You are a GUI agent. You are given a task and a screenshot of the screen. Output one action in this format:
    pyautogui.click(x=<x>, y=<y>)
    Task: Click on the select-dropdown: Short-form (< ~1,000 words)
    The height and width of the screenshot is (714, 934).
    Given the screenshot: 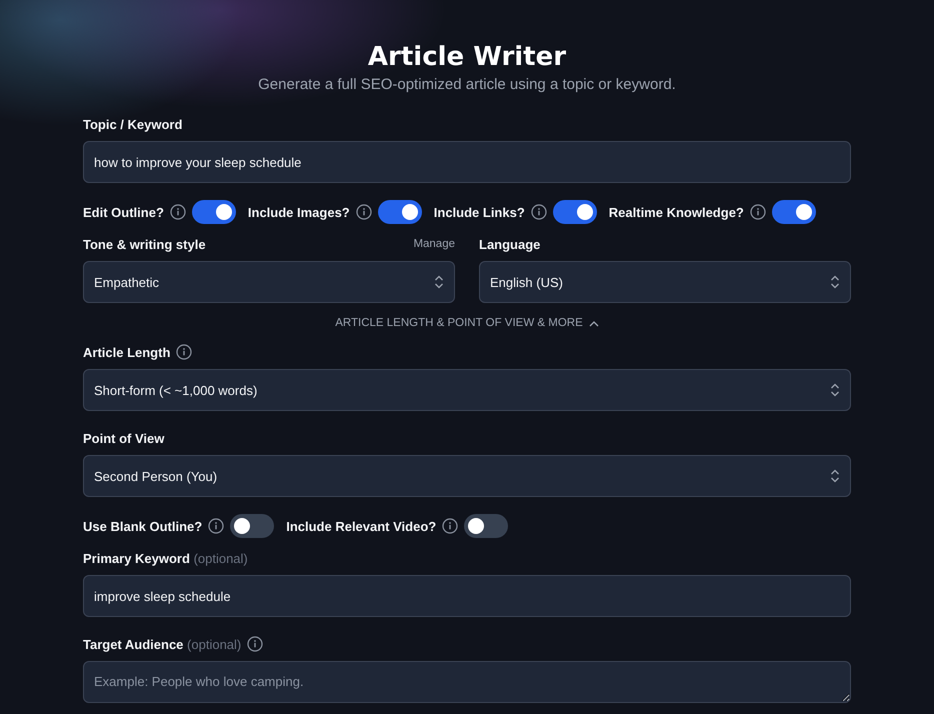 What is the action you would take?
    pyautogui.click(x=467, y=390)
    